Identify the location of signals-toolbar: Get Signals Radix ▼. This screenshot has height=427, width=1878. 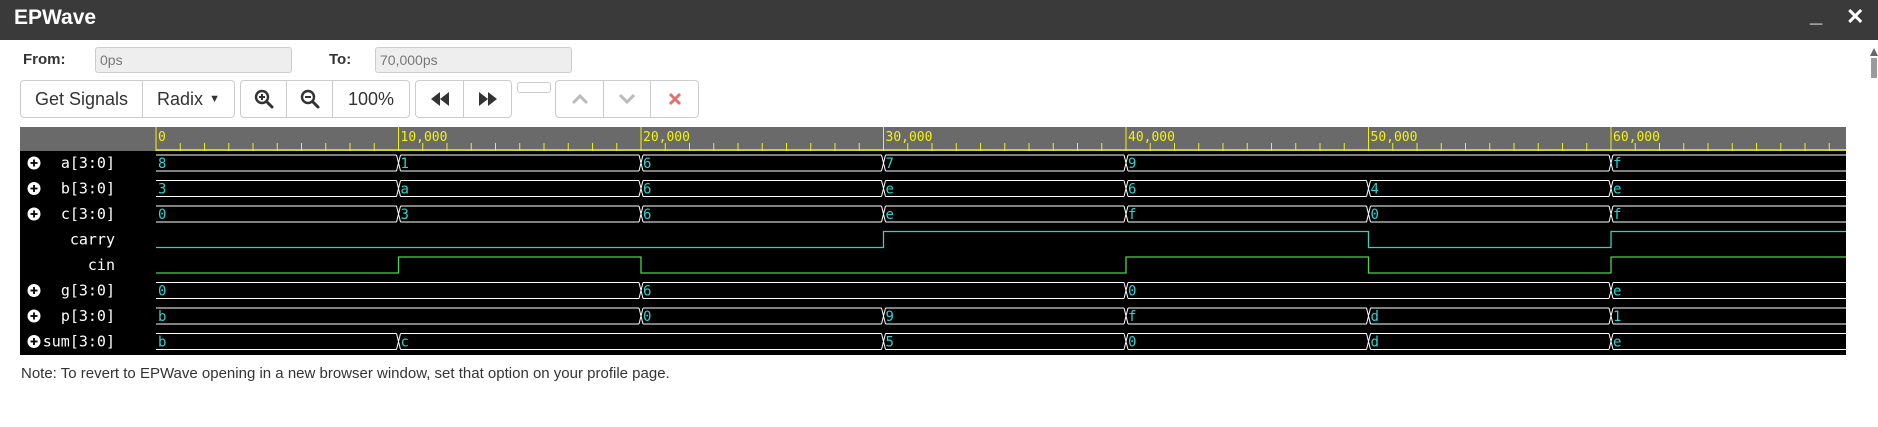
(127, 99).